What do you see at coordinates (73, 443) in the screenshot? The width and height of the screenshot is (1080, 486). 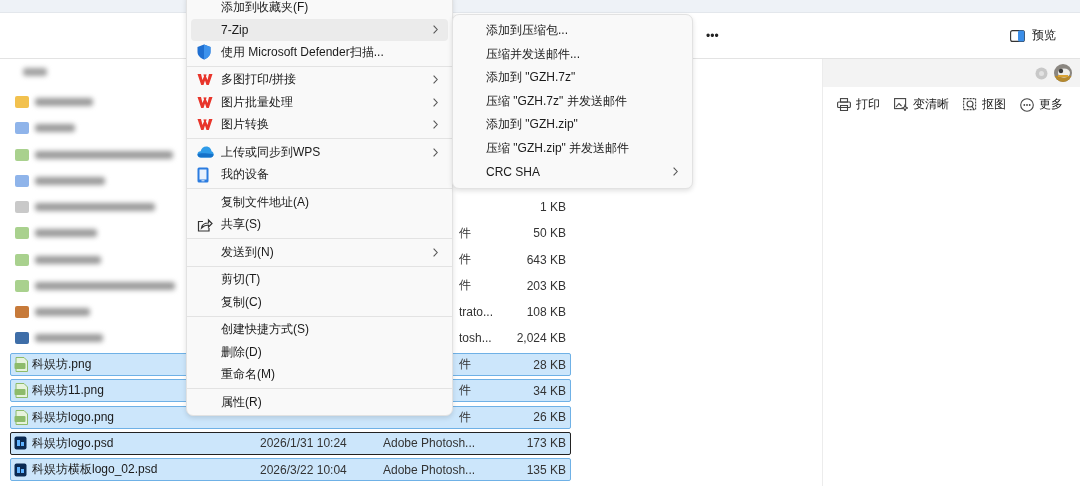 I see `file-name: 科娱坊logo.psd` at bounding box center [73, 443].